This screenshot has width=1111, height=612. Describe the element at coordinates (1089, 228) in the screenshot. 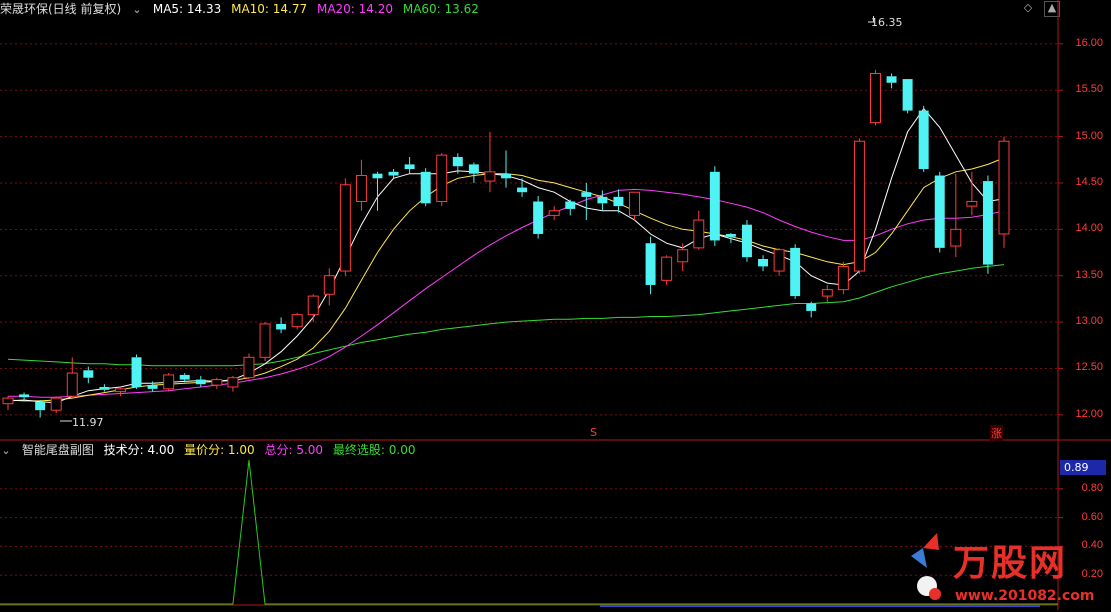

I see `price-tick-label: 14.00` at that location.